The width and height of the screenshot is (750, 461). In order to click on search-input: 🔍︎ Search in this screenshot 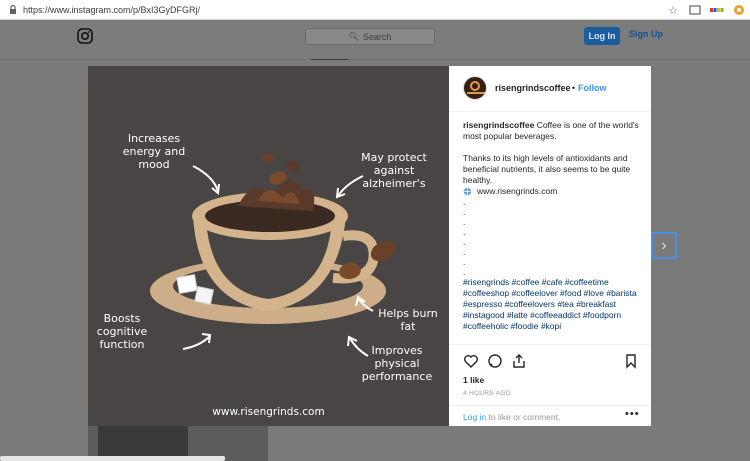, I will do `click(370, 36)`.